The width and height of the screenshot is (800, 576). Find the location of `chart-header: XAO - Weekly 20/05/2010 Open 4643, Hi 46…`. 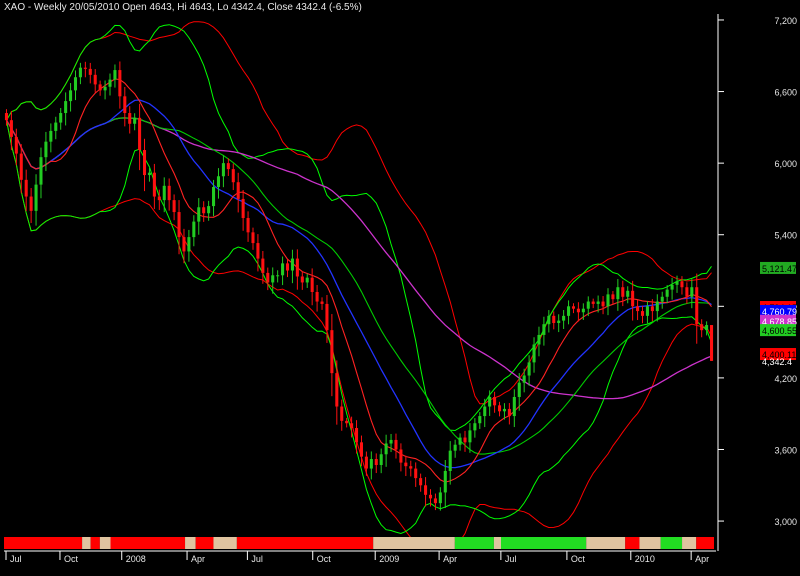

chart-header: XAO - Weekly 20/05/2010 Open 4643, Hi 46… is located at coordinates (183, 7).